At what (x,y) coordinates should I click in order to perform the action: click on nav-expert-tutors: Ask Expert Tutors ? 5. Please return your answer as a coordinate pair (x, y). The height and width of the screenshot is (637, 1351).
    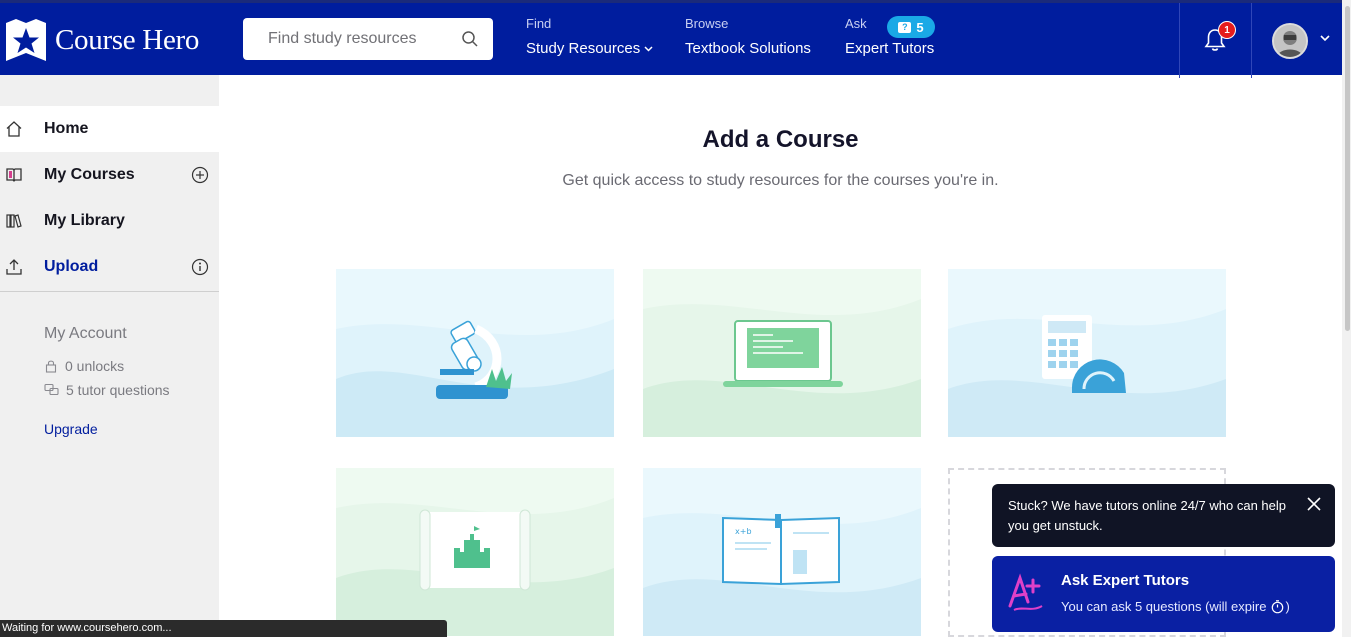
    Looking at the image, I should click on (890, 36).